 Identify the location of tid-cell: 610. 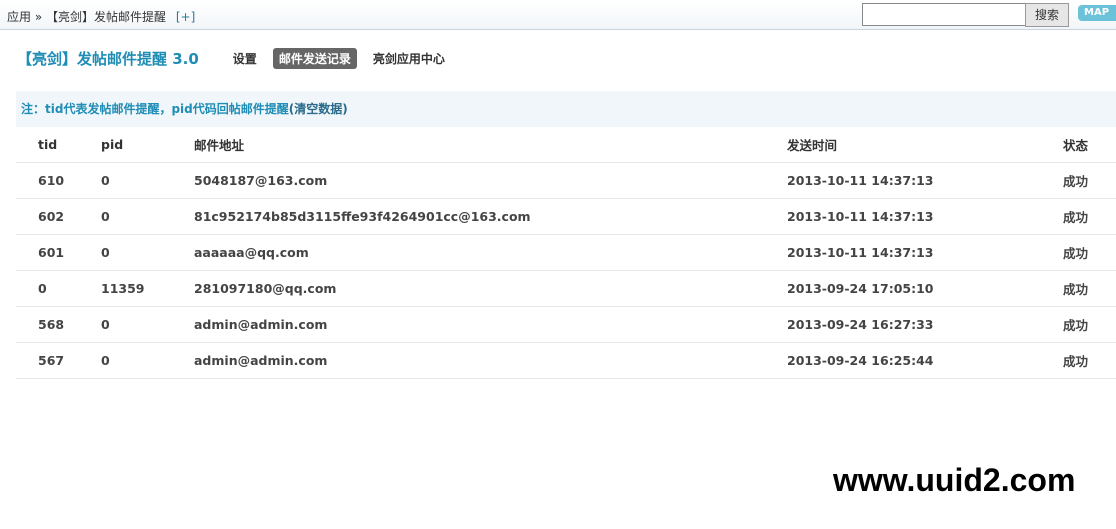
(58, 180).